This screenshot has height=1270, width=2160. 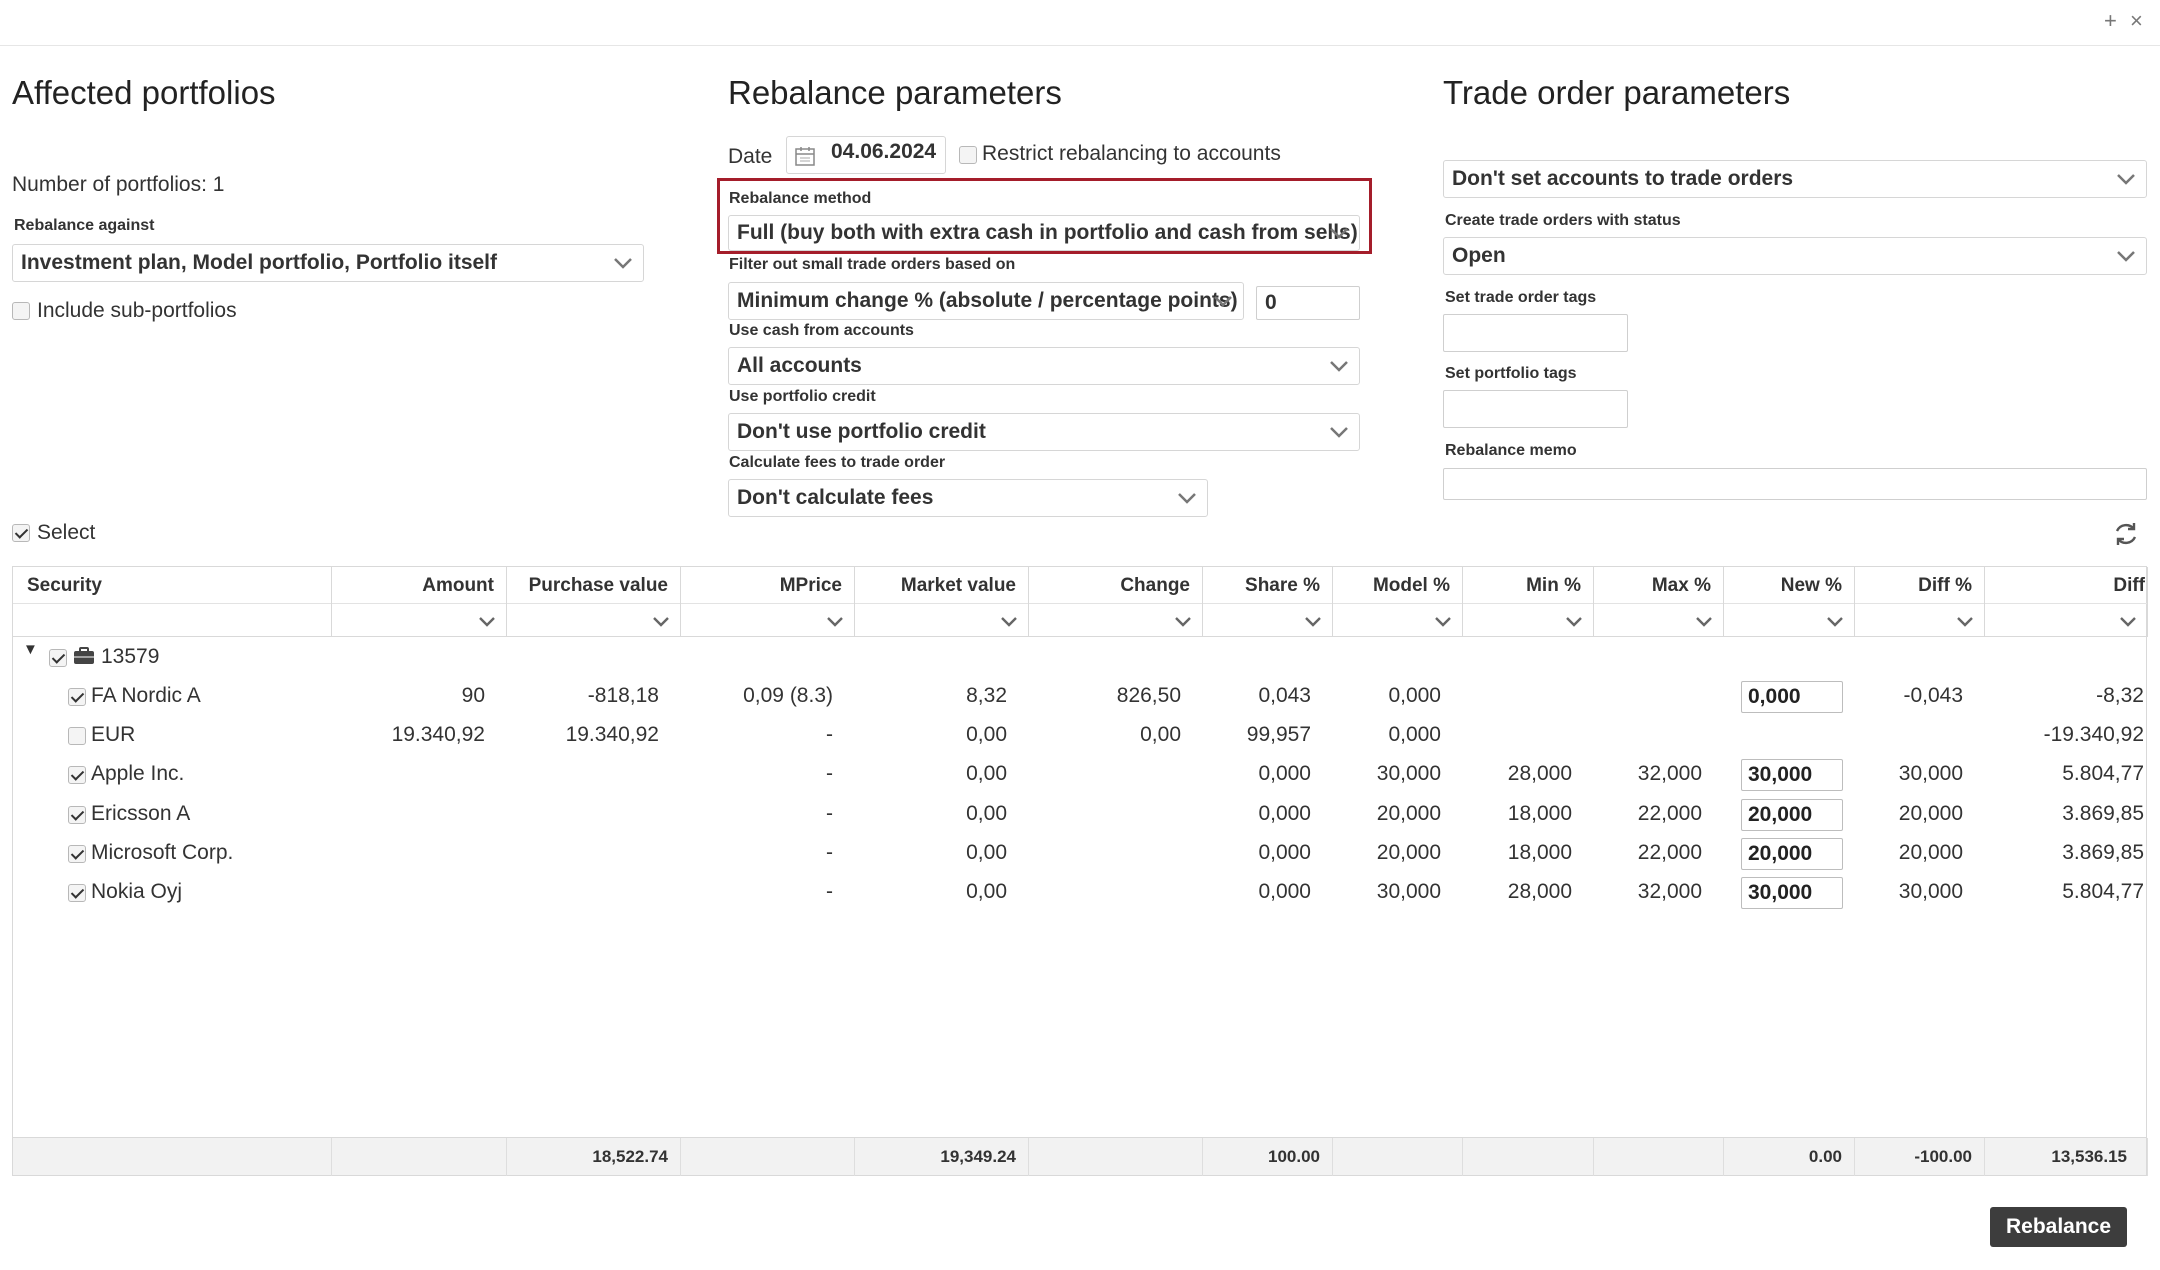 I want to click on portfolio-count: Number of portfolios: 1, so click(x=118, y=184).